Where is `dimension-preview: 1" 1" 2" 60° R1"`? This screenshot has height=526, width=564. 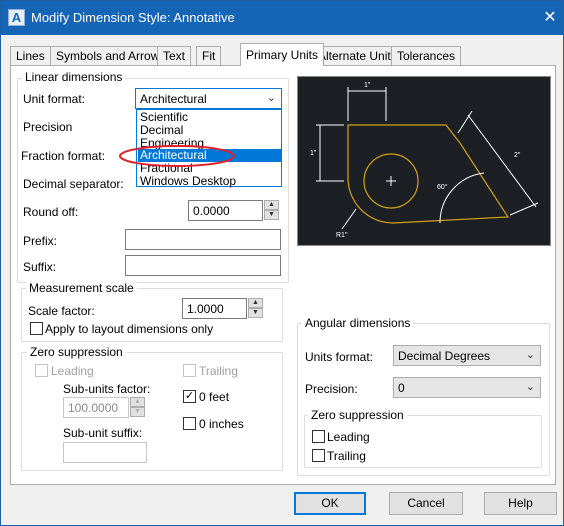
dimension-preview: 1" 1" 2" 60° R1" is located at coordinates (424, 161).